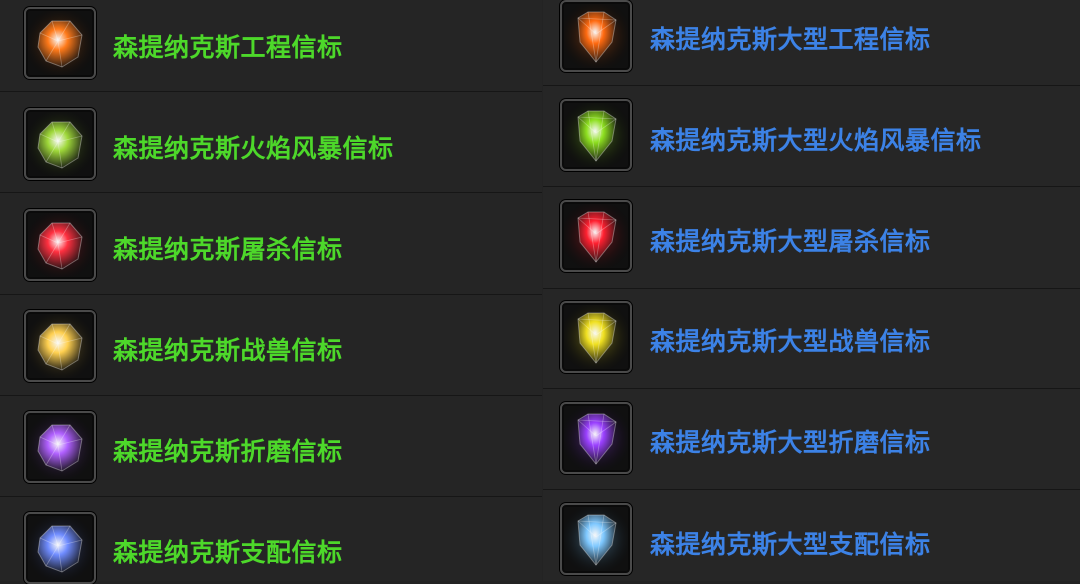 The height and width of the screenshot is (584, 1080). Describe the element at coordinates (228, 350) in the screenshot. I see `item-name: 森提纳克斯战兽信标` at that location.